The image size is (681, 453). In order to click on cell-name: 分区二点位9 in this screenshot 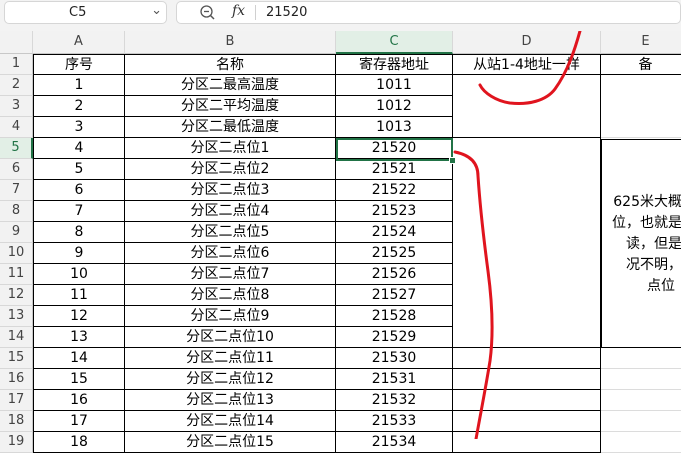, I will do `click(230, 316)`.